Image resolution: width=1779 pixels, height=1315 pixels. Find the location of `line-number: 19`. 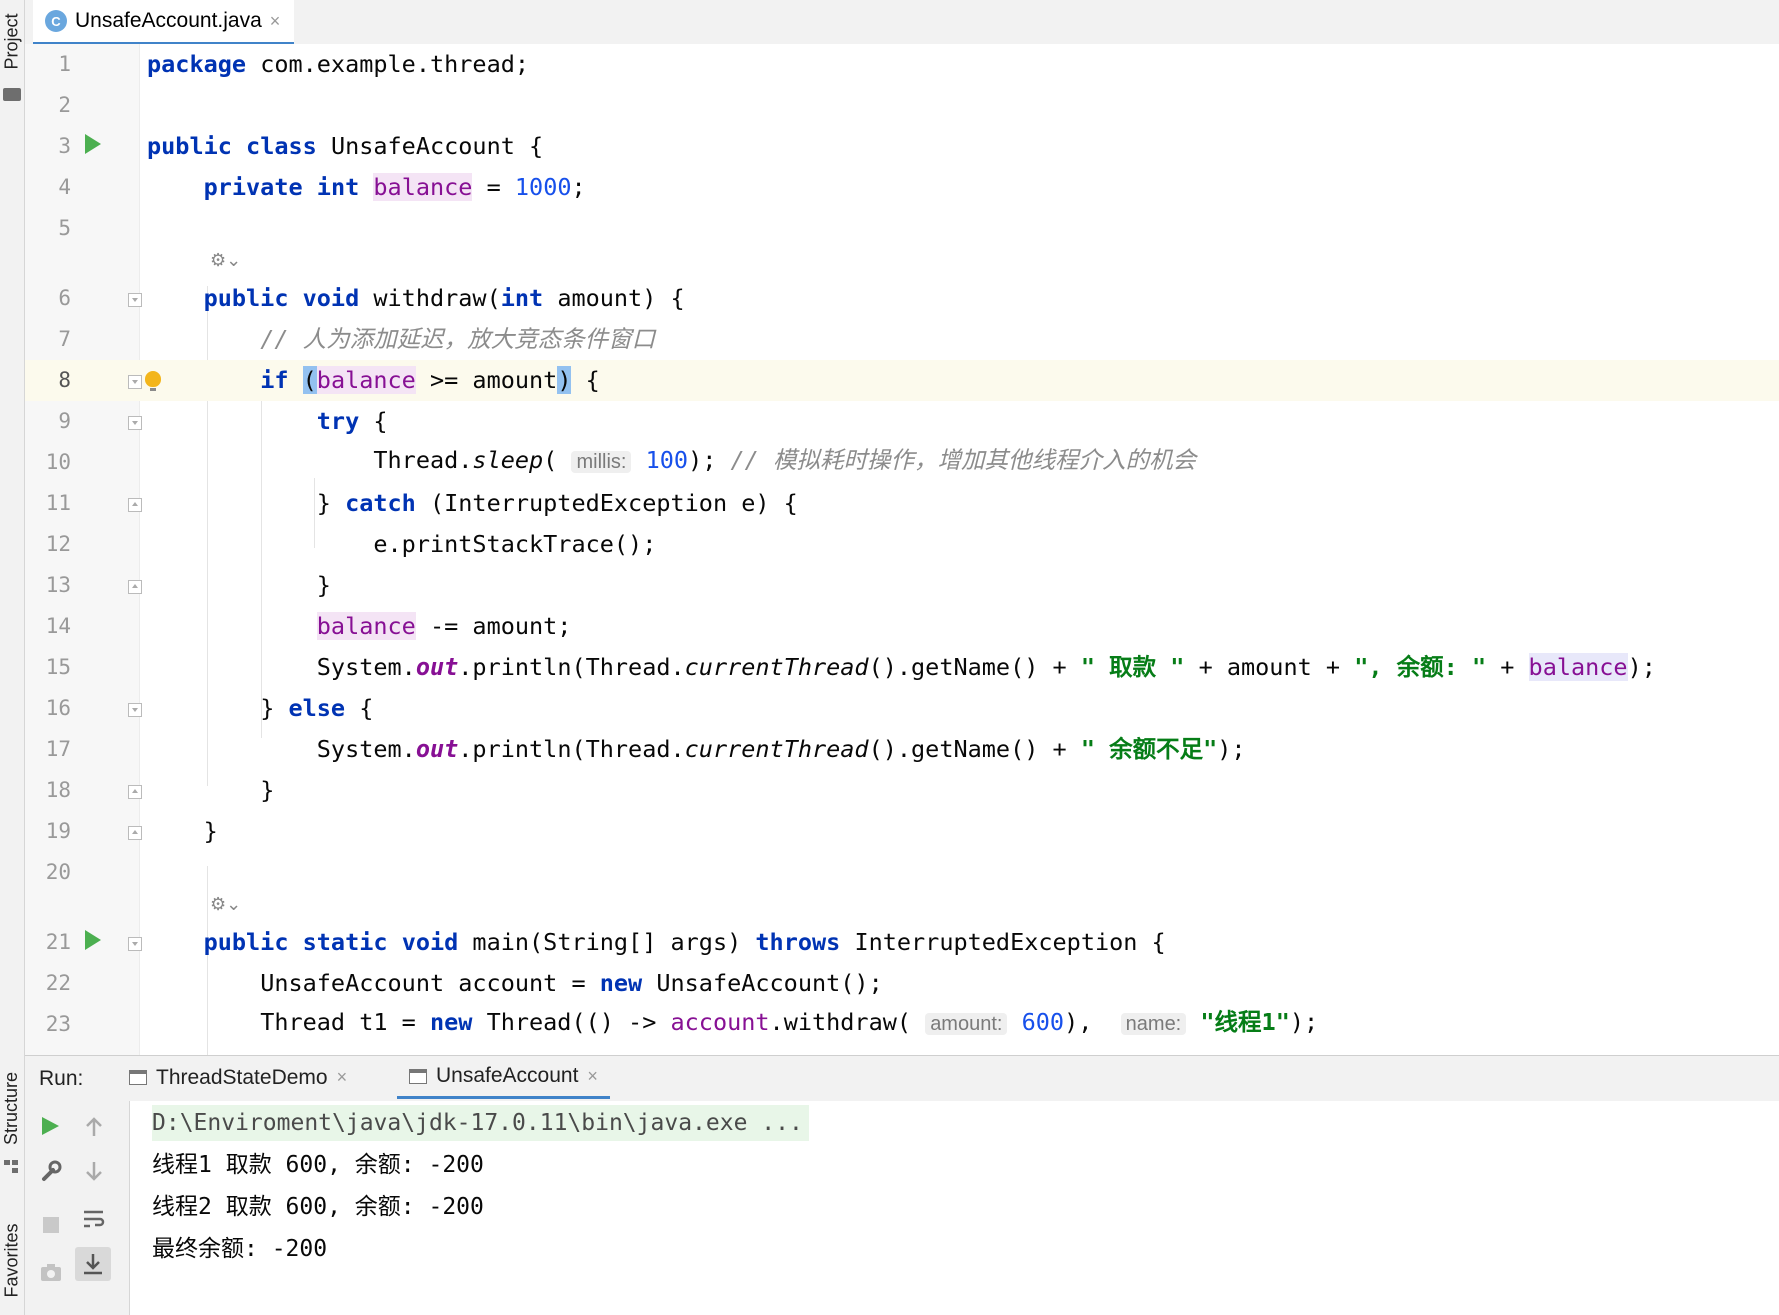

line-number: 19 is located at coordinates (58, 831).